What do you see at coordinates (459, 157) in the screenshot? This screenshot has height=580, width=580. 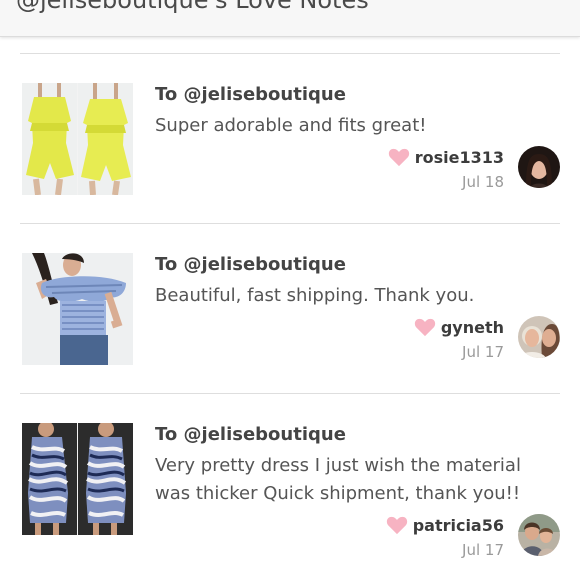 I see `username: rosie1313` at bounding box center [459, 157].